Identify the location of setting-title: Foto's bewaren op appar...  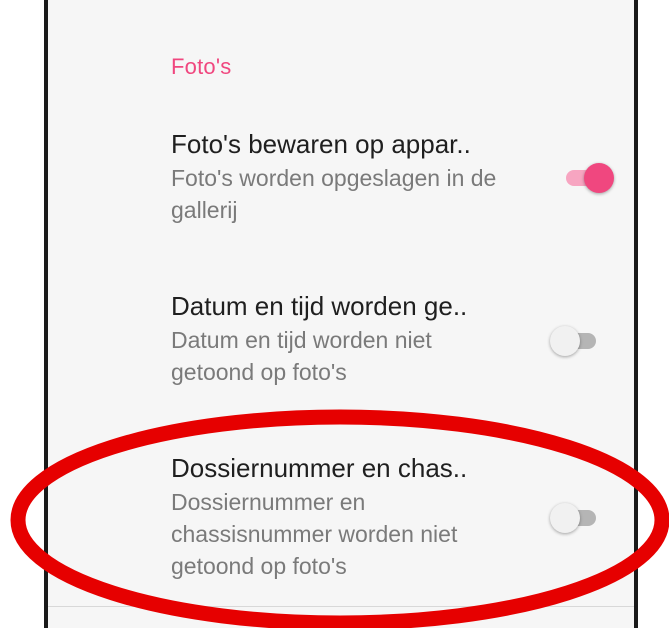
(321, 144).